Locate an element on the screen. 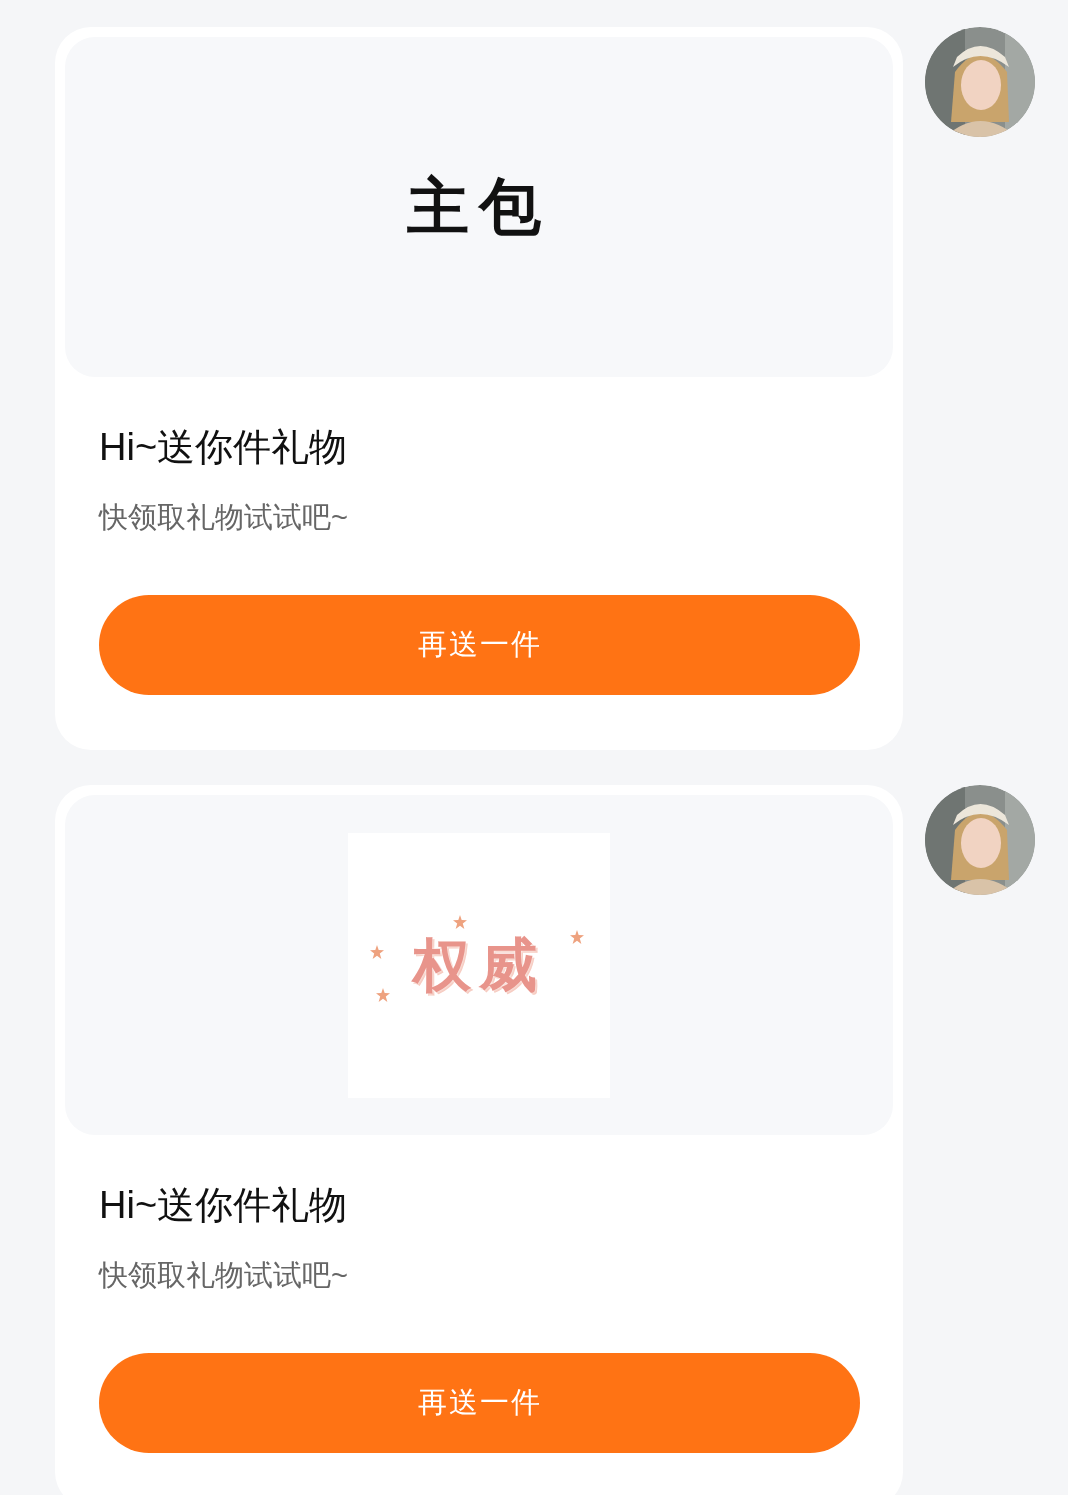 This screenshot has width=1068, height=1495. sticker-text: 权威 is located at coordinates (479, 965).